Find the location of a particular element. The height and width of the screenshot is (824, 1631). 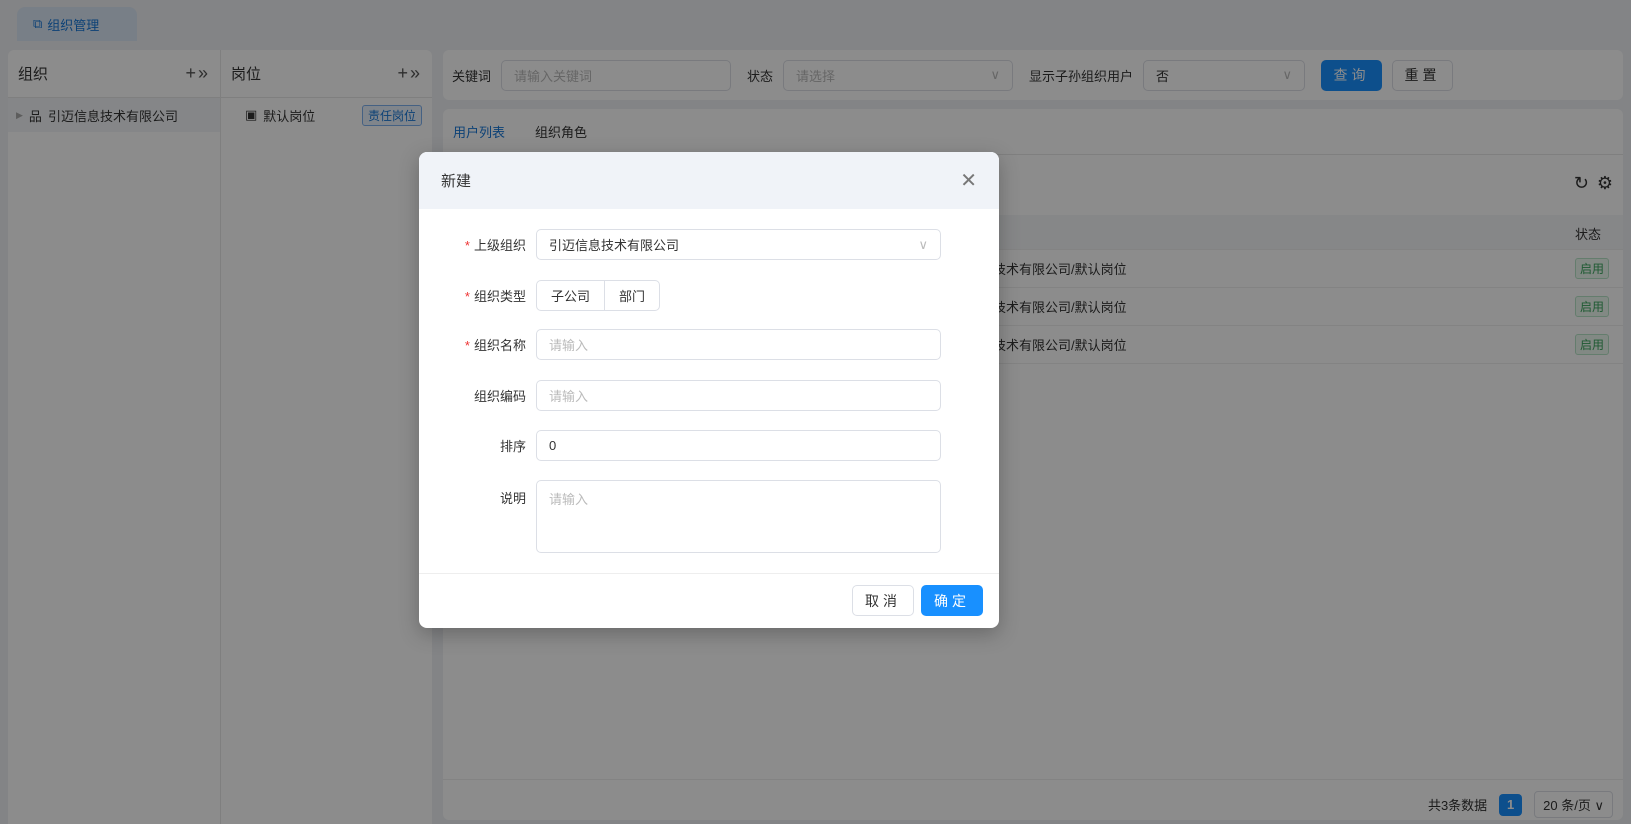

org-code-input: 请输入 is located at coordinates (738, 395).